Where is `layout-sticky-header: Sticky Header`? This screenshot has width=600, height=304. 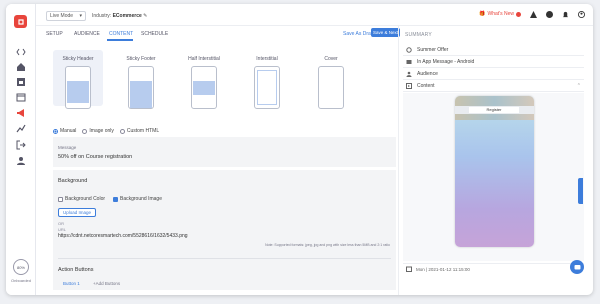
layout-sticky-header: Sticky Header is located at coordinates (78, 79).